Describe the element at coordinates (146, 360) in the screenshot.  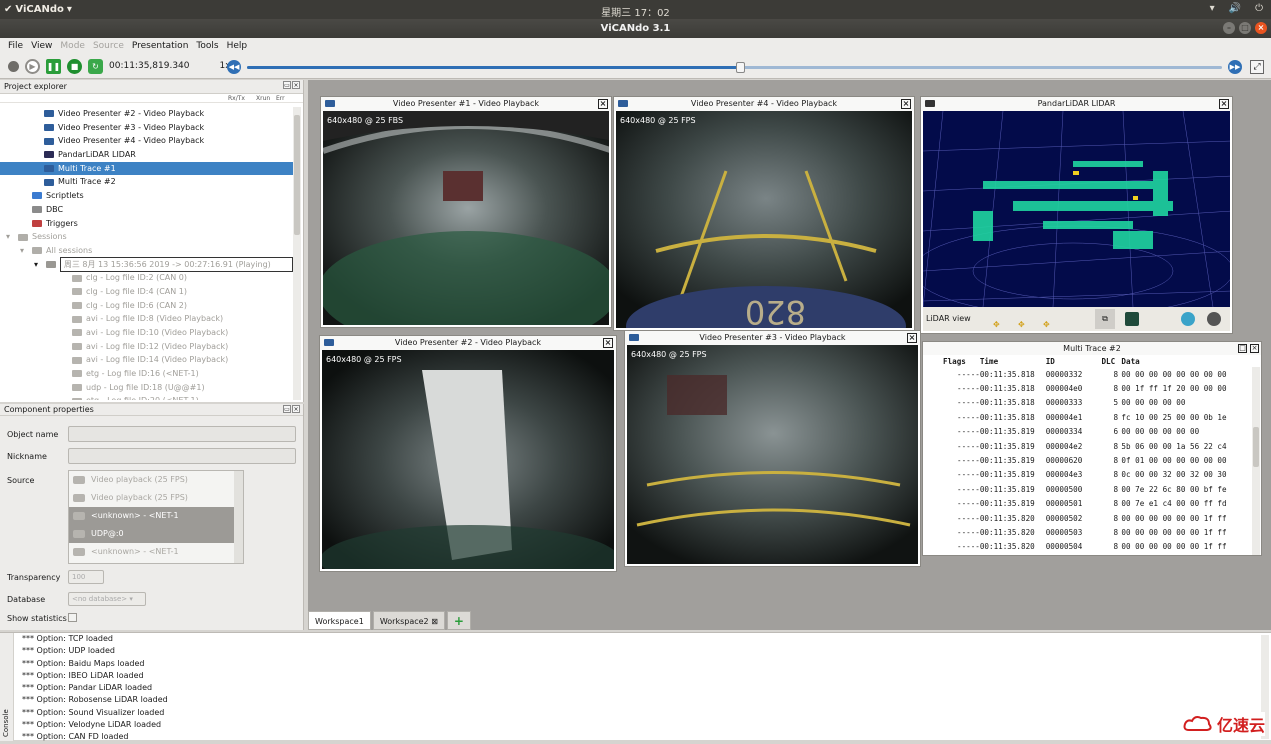
I see `tree-item: avi - Log file ID:14 (Video Playback)` at that location.